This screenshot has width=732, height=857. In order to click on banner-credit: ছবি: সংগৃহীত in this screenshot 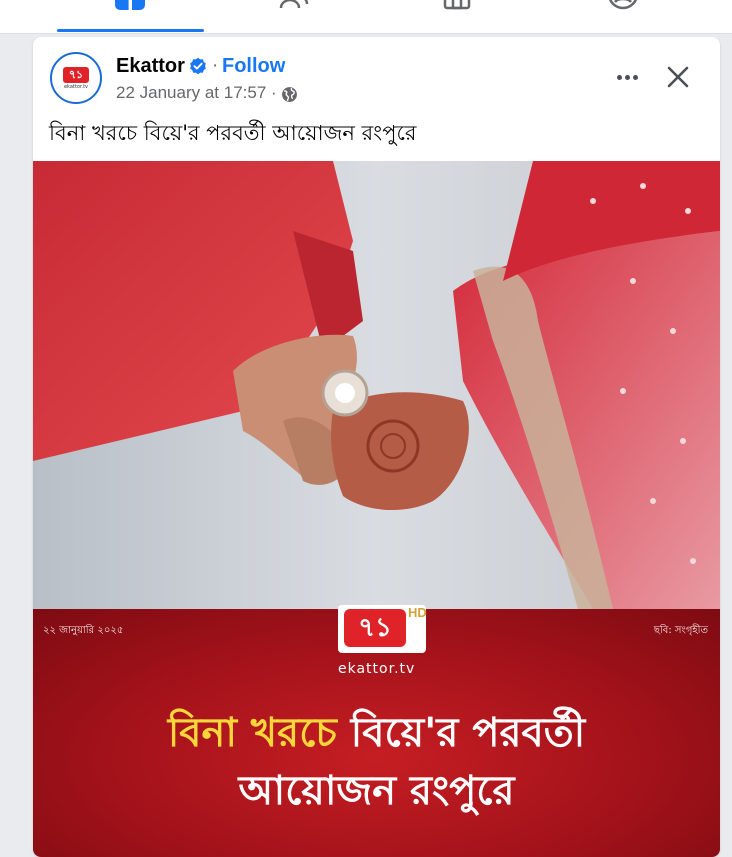, I will do `click(680, 630)`.